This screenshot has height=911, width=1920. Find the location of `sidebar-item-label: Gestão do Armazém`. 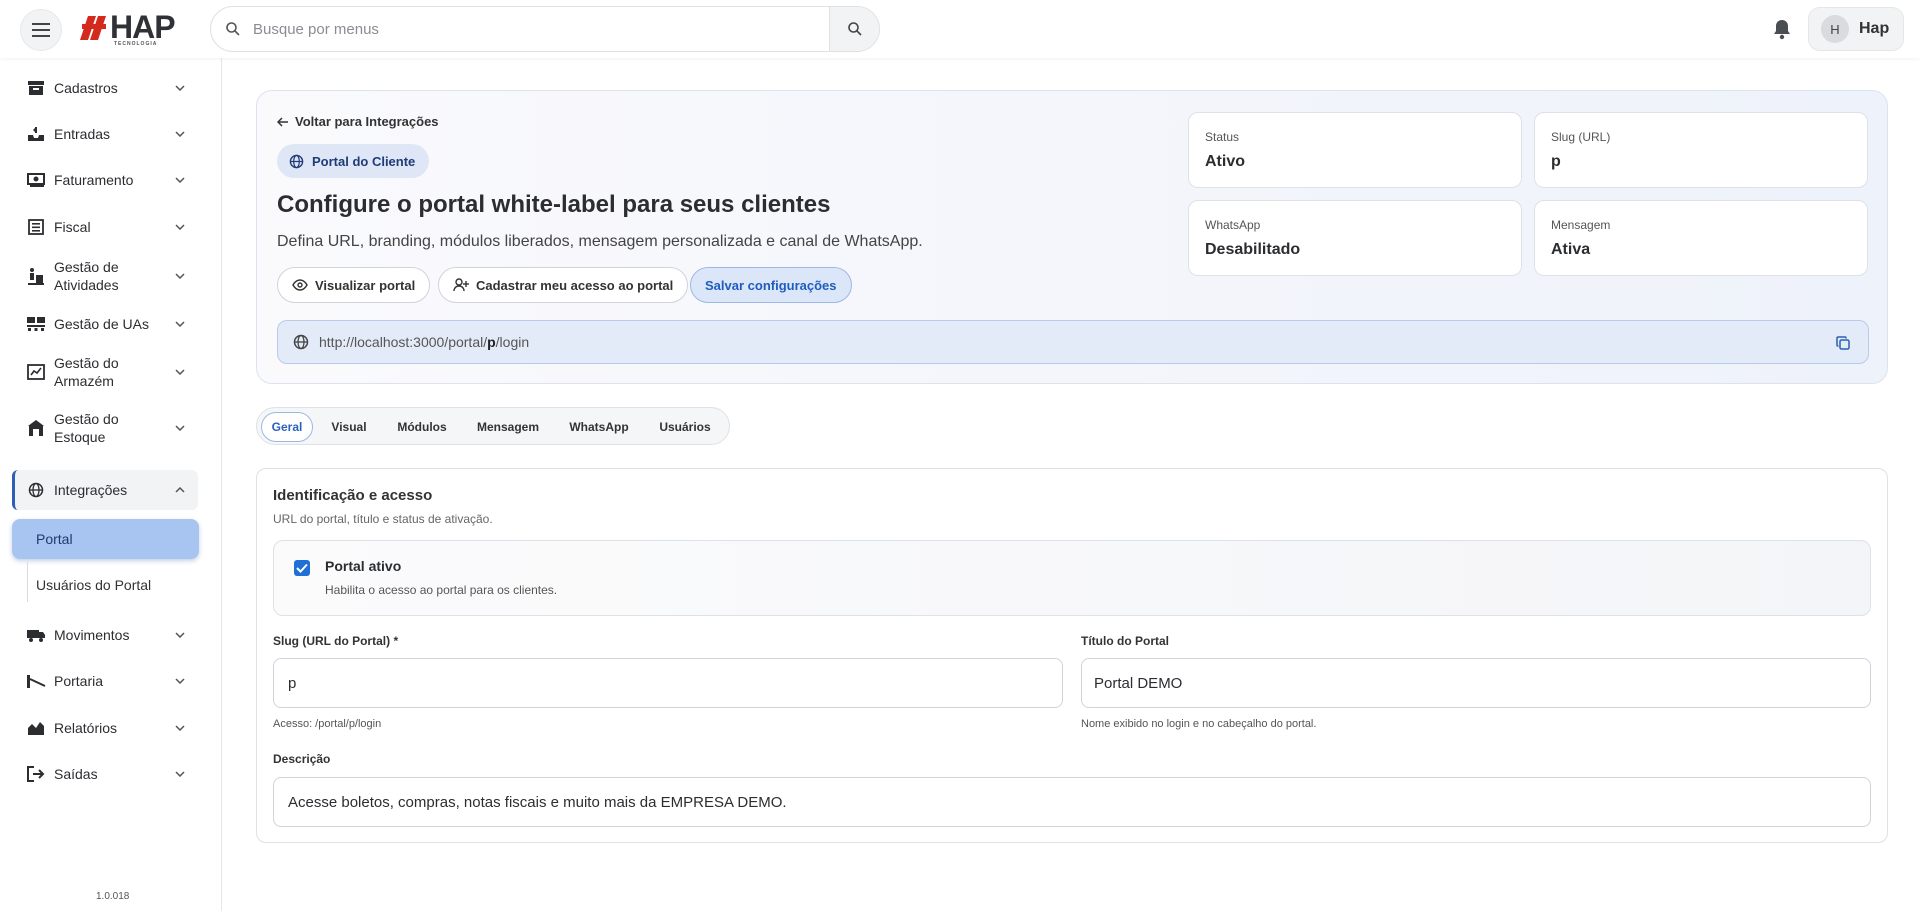

sidebar-item-label: Gestão do Armazém is located at coordinates (86, 372).